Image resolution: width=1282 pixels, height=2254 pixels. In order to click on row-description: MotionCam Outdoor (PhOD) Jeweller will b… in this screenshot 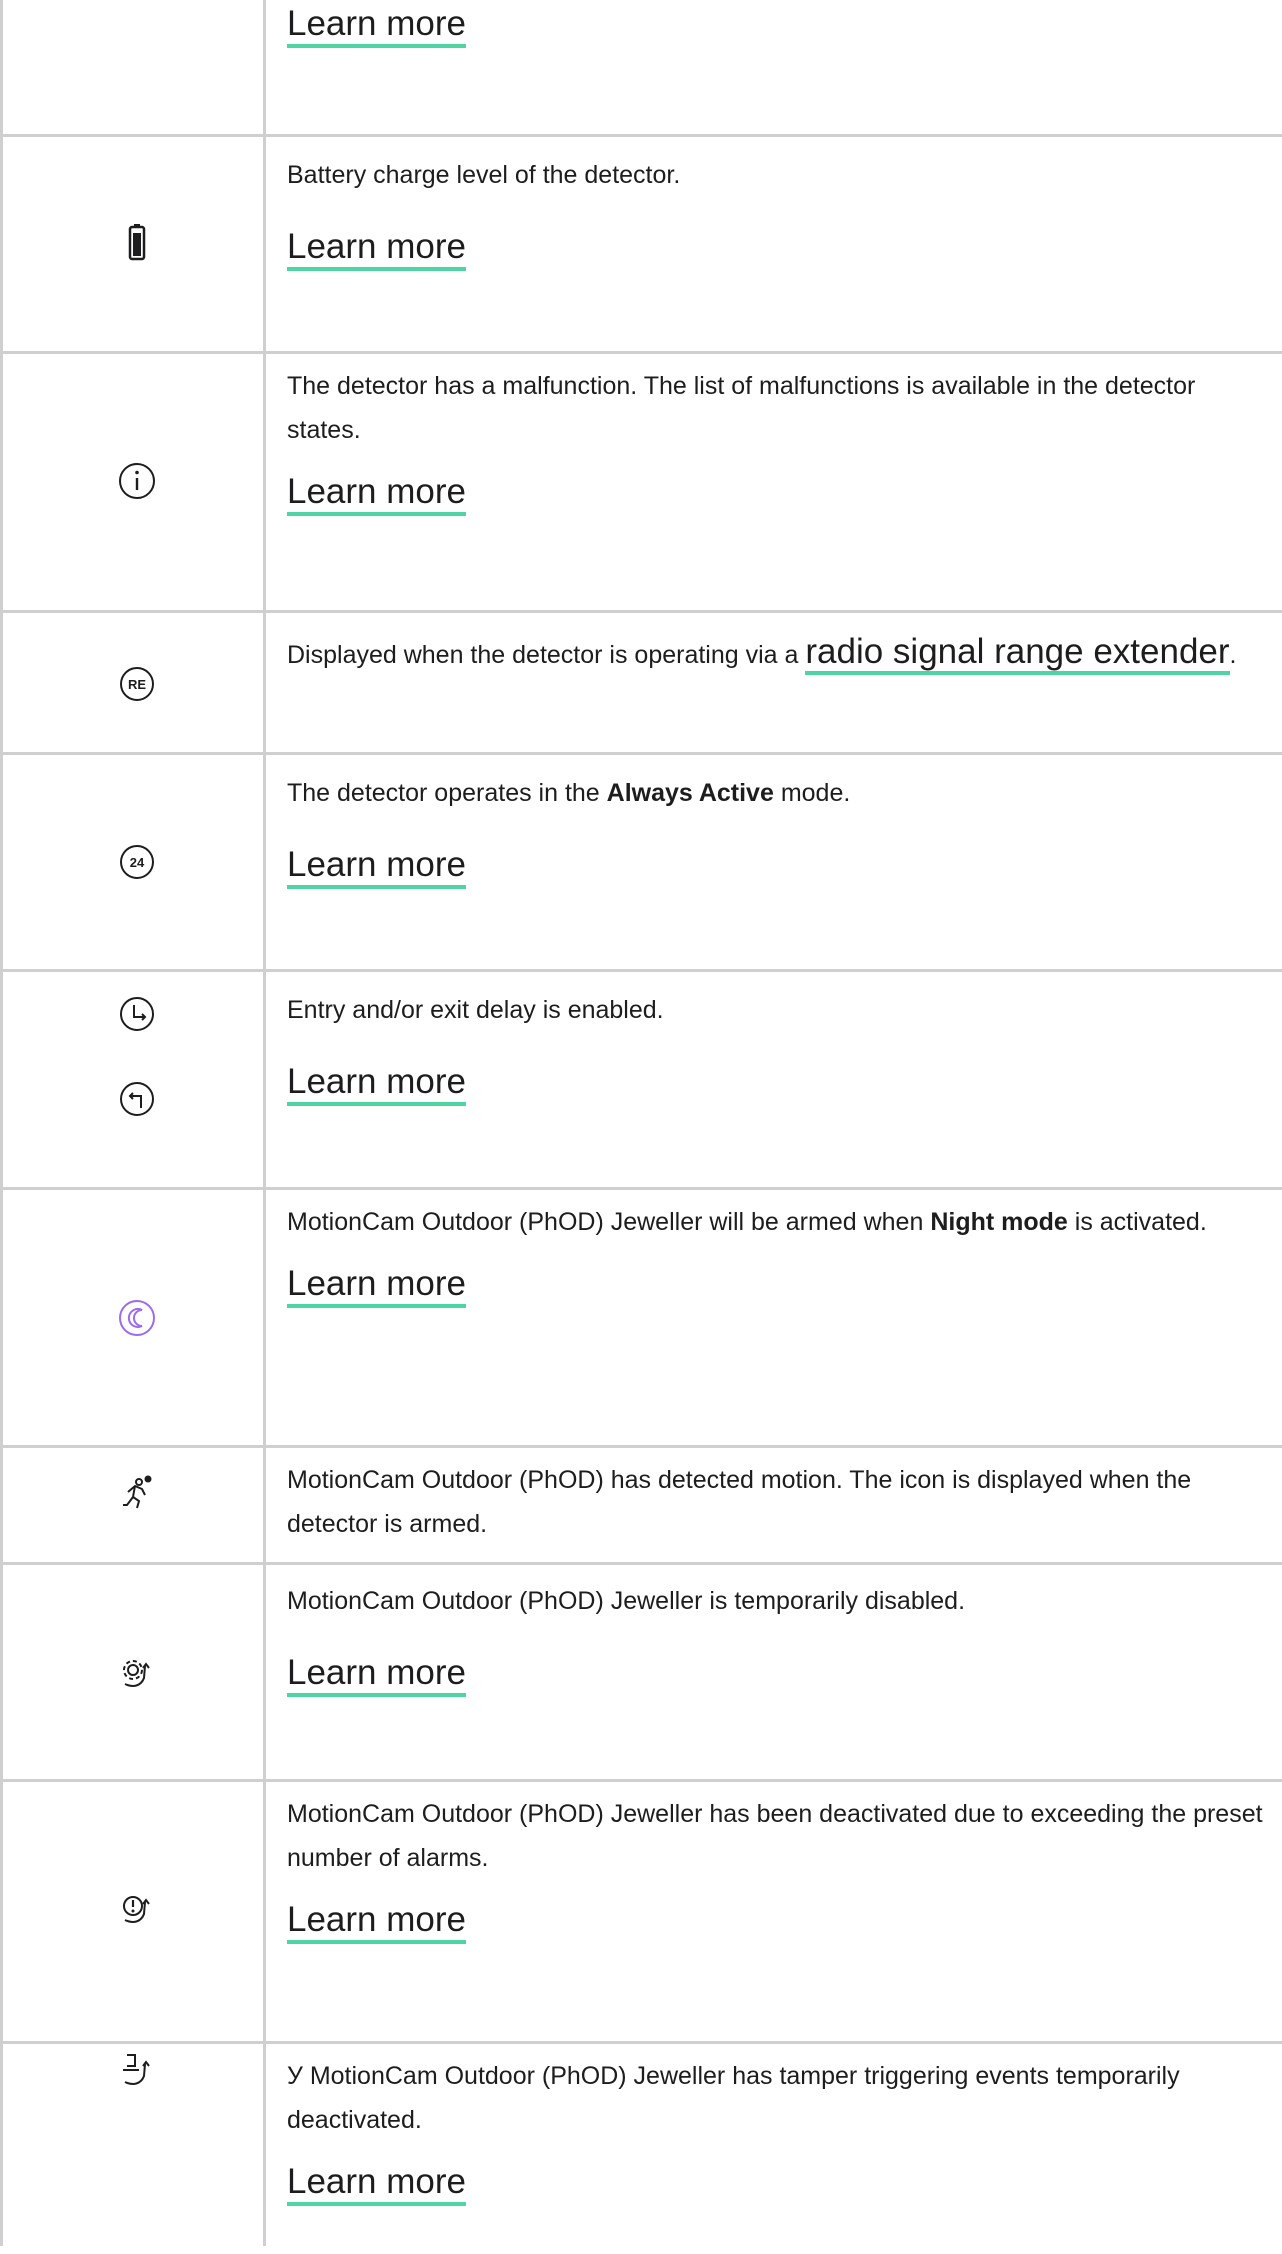, I will do `click(605, 1222)`.